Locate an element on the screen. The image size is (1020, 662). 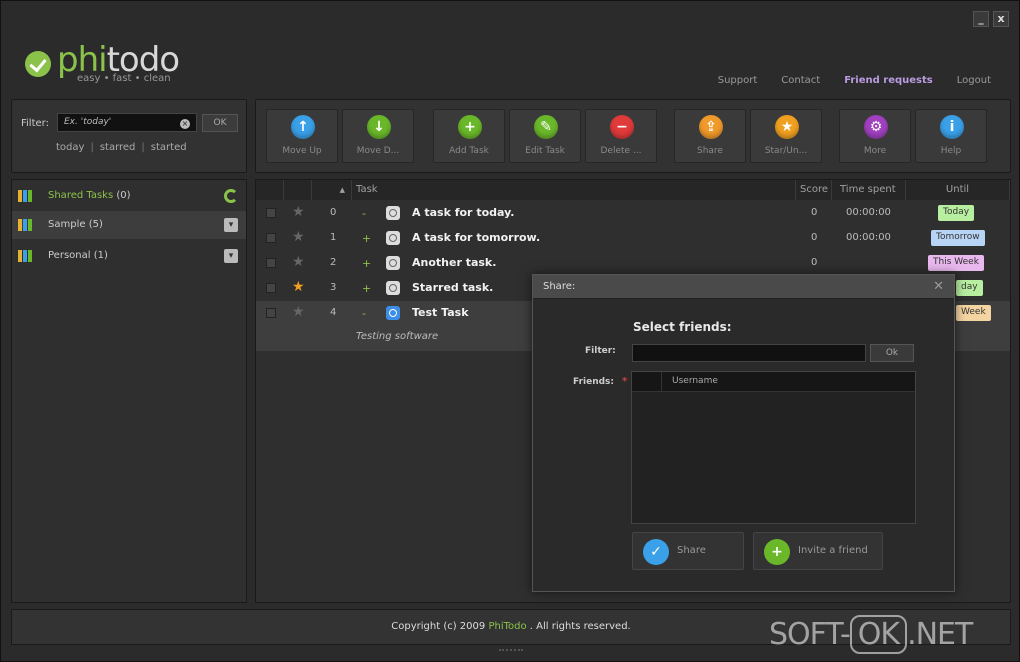
move-up-button: ↑ Move Up is located at coordinates (302, 136).